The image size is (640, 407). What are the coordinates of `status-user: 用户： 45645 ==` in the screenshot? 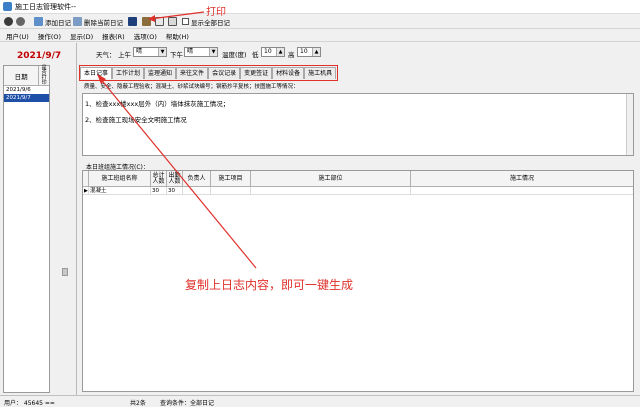 It's located at (29, 403).